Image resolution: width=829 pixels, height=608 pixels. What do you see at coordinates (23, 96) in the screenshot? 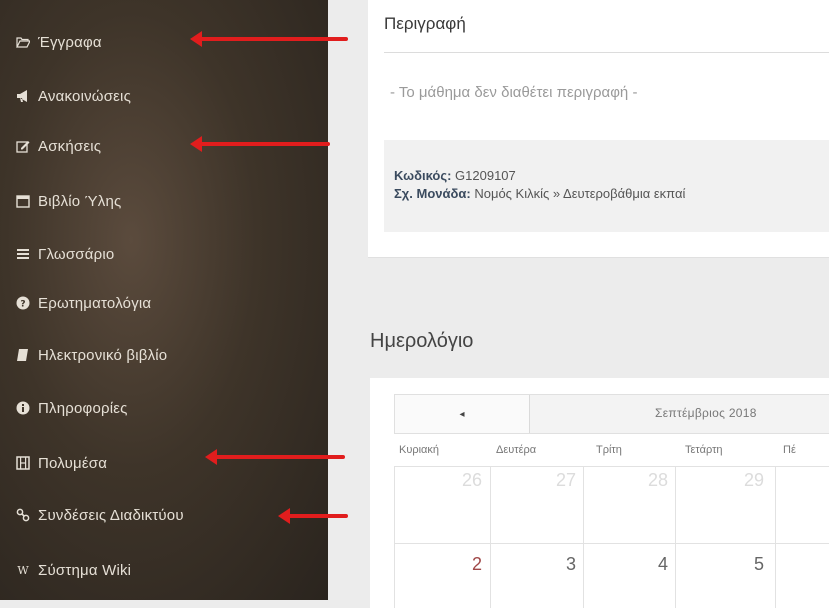
I see `bullhorn-icon` at bounding box center [23, 96].